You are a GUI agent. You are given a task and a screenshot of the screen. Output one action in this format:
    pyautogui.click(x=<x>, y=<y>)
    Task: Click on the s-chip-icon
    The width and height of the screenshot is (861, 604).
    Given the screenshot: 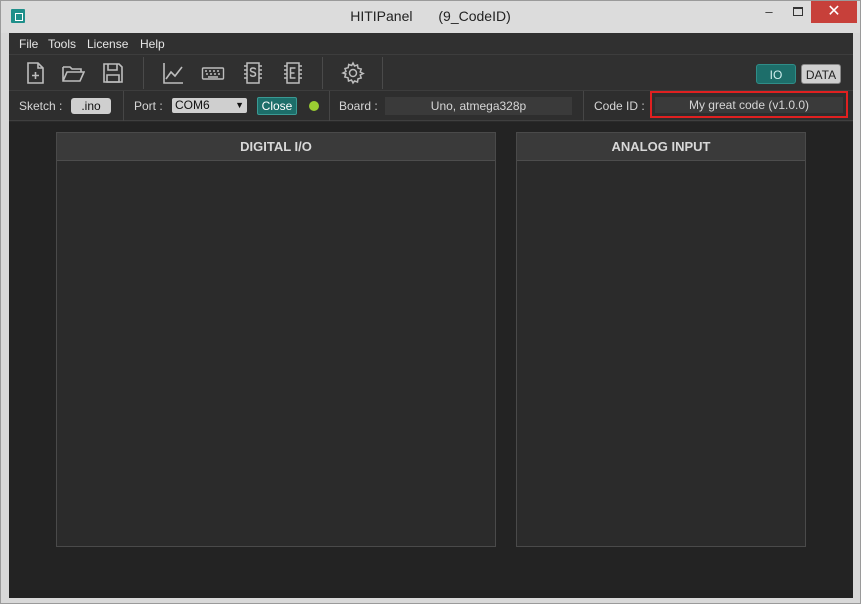 What is the action you would take?
    pyautogui.click(x=253, y=73)
    